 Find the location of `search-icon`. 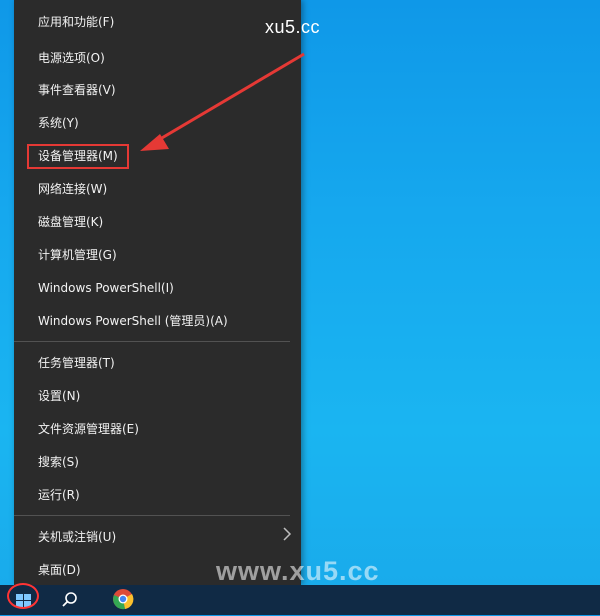

search-icon is located at coordinates (70, 600).